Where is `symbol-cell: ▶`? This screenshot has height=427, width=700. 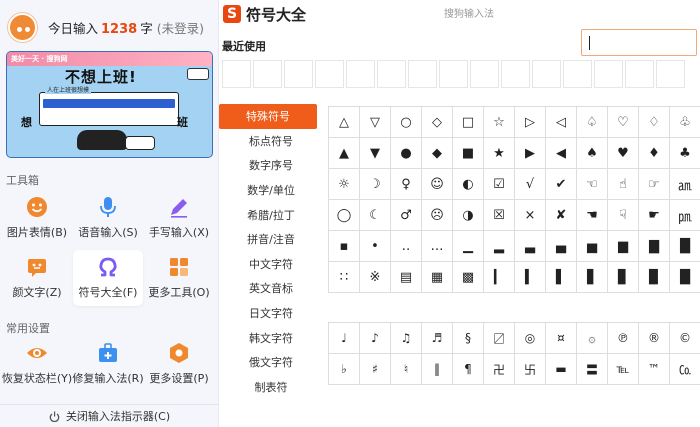 symbol-cell: ▶ is located at coordinates (530, 153).